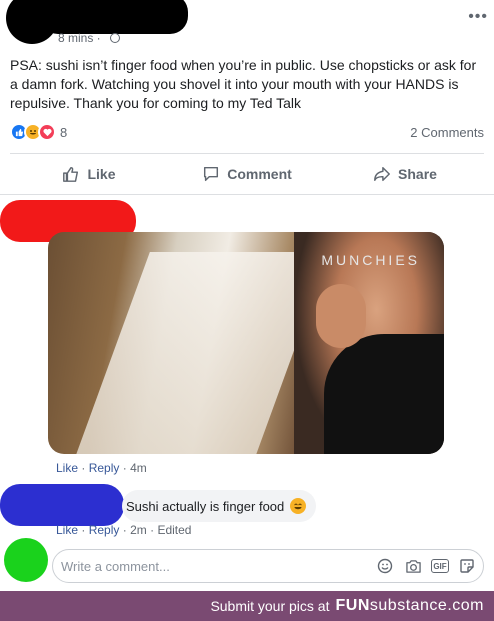 This screenshot has width=494, height=621. I want to click on share-label: Share, so click(417, 173).